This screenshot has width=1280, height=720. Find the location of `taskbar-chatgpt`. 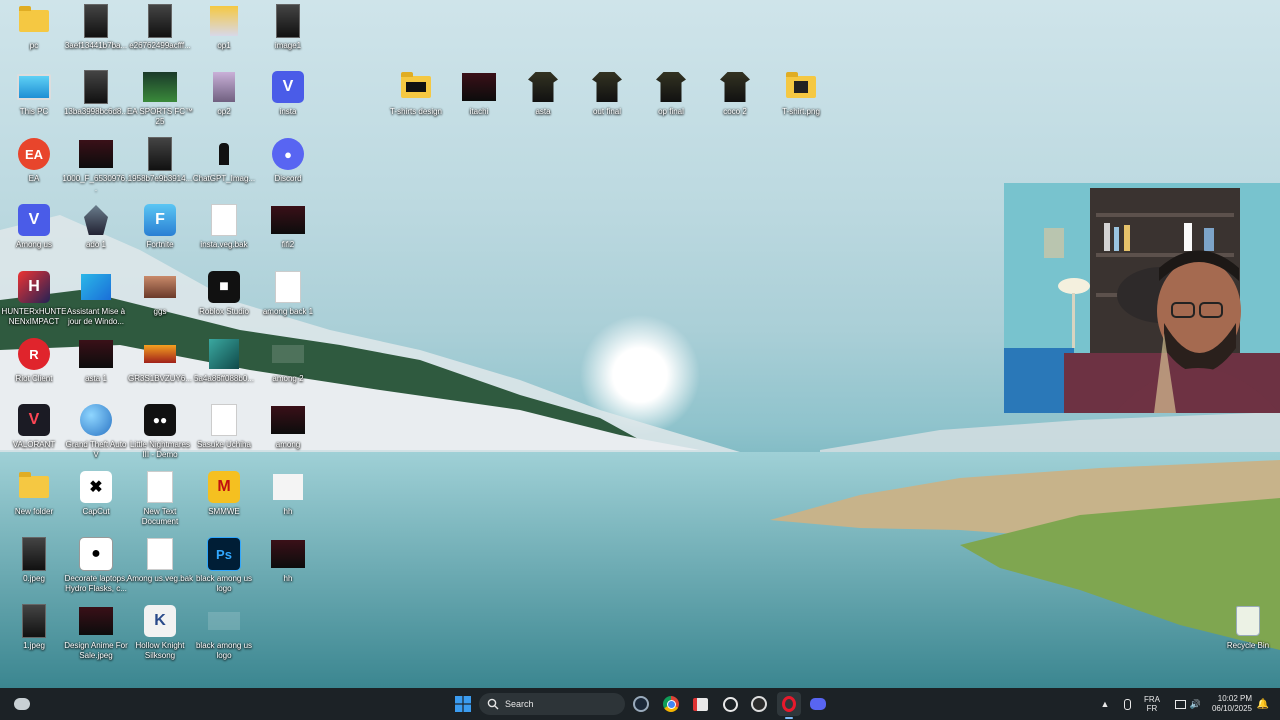

taskbar-chatgpt is located at coordinates (730, 704).